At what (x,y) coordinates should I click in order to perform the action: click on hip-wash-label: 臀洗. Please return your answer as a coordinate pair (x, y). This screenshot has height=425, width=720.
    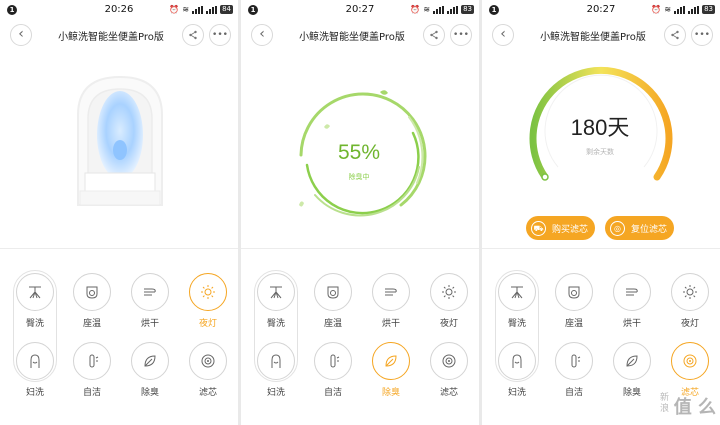
    Looking at the image, I should click on (275, 324).